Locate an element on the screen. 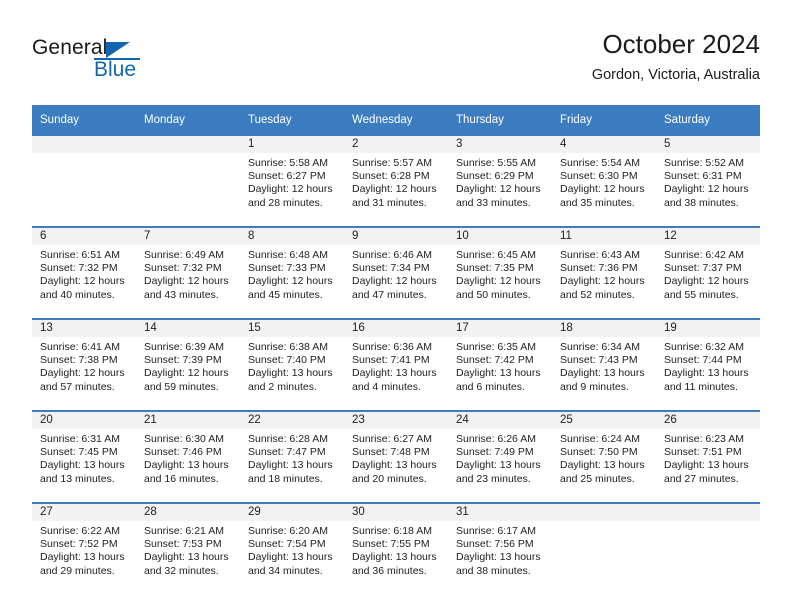 This screenshot has width=792, height=612. daylight-text: Daylight: 12 hours and 59 minutes. is located at coordinates (186, 380).